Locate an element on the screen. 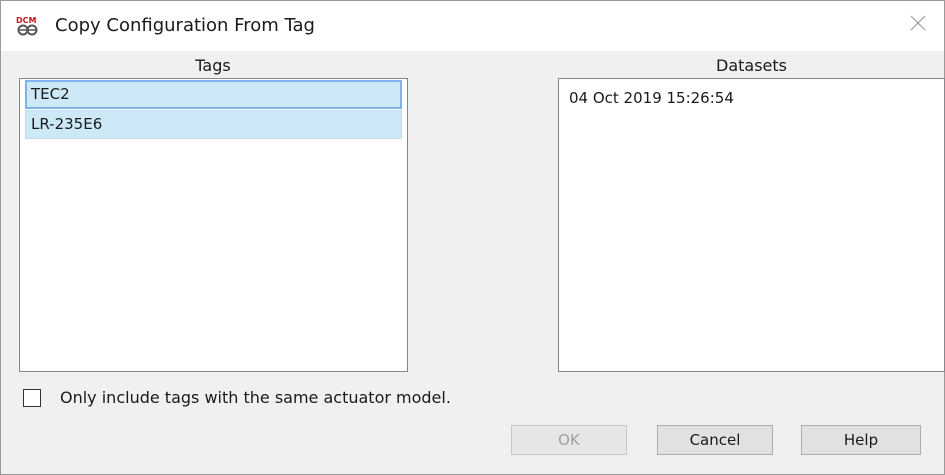 This screenshot has width=945, height=475. close-icon is located at coordinates (918, 23).